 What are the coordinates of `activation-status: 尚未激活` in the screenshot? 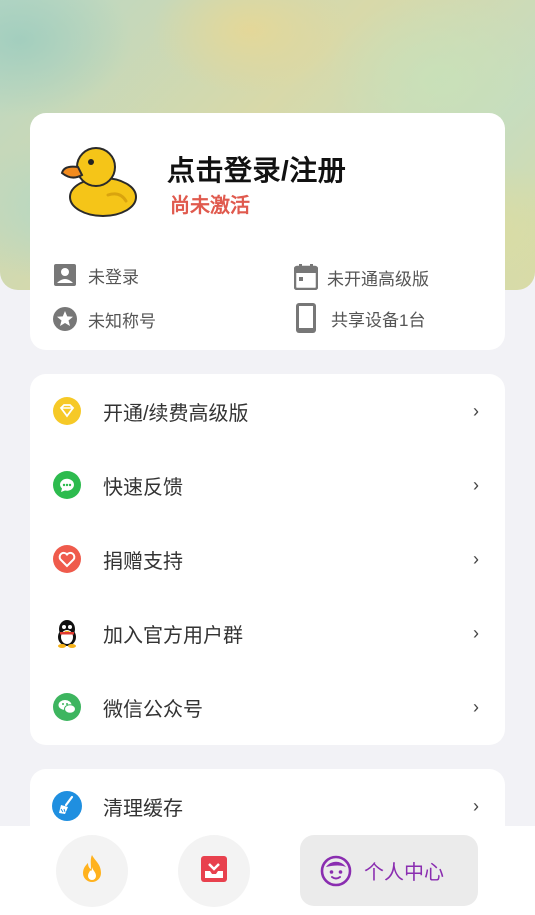 It's located at (210, 206).